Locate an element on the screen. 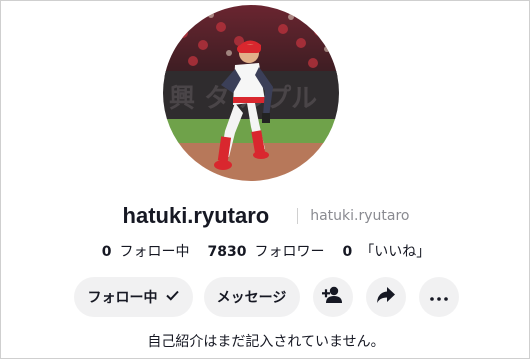  stat-likes-count: 0 is located at coordinates (347, 252).